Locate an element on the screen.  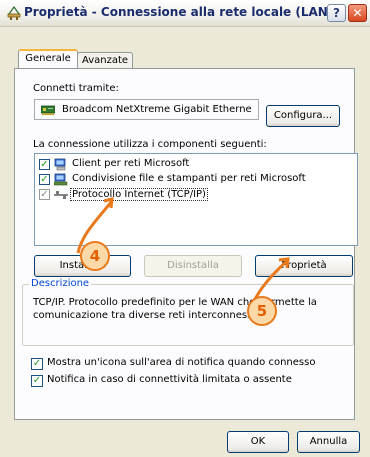
uninstall-button: Disinstalla is located at coordinates (193, 266).